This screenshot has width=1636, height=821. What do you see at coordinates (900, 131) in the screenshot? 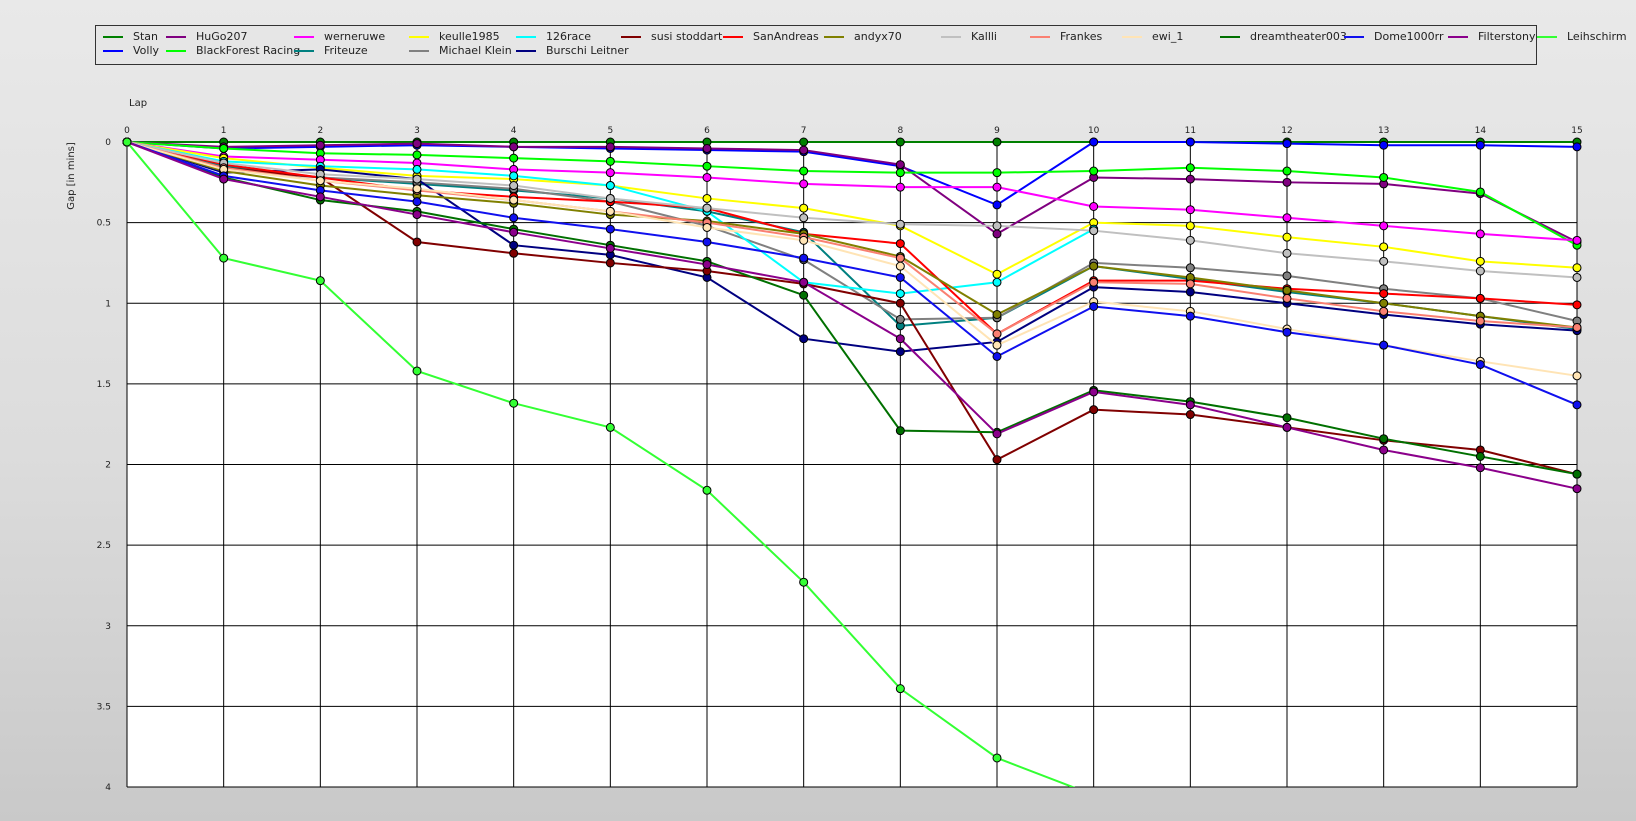
I see `x-tick-label: 8` at bounding box center [900, 131].